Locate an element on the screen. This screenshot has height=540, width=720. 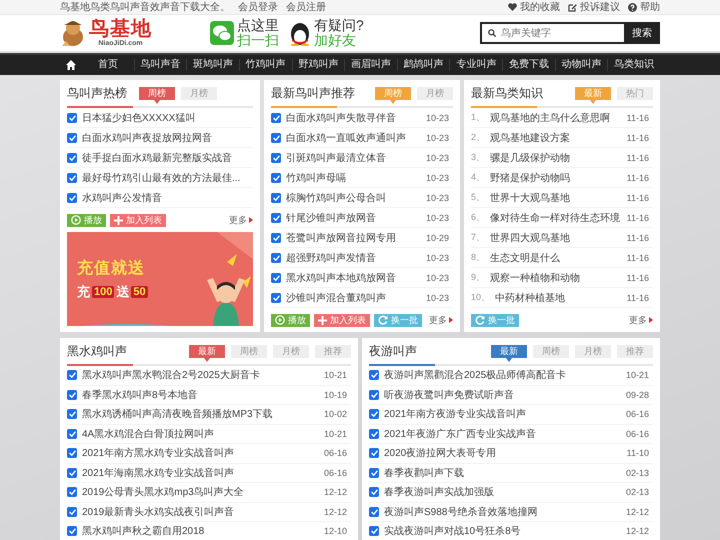
list-item-link: 野猪是保护动物吗 is located at coordinates (556, 177).